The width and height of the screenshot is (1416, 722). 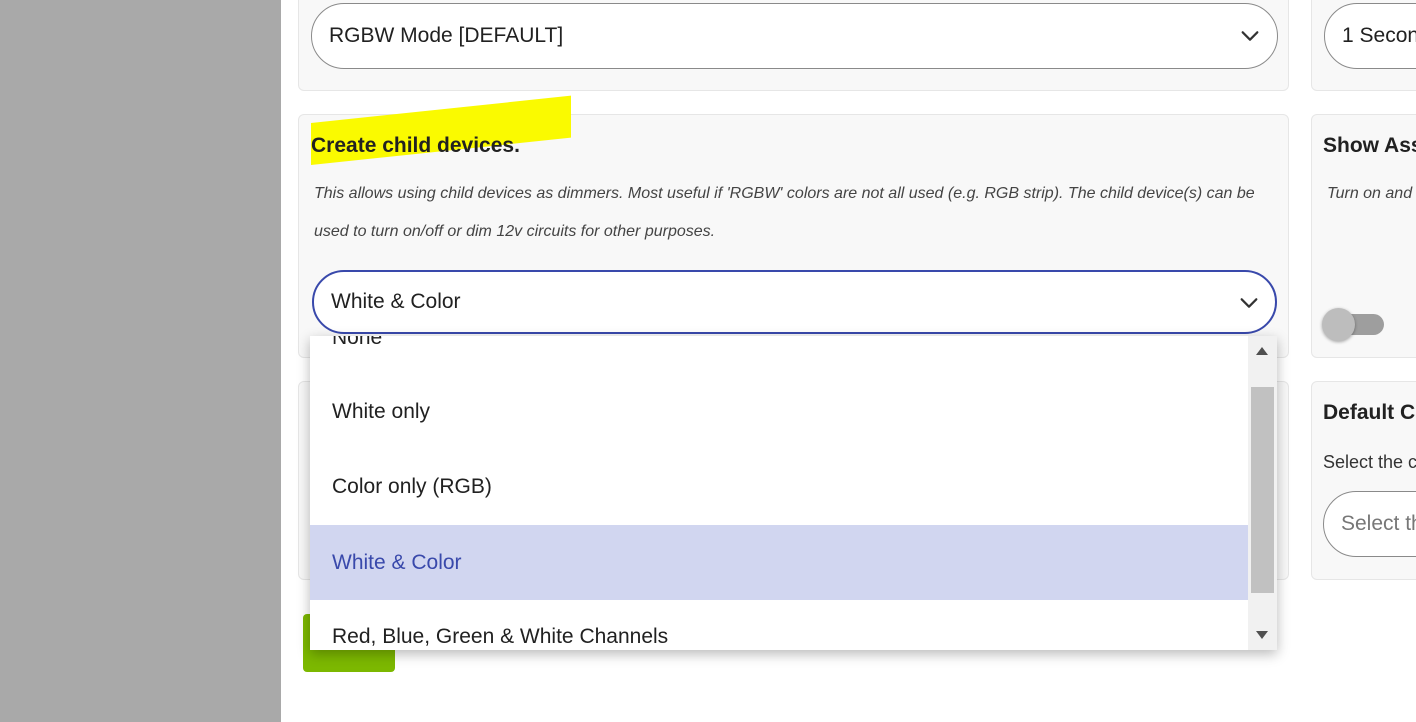 What do you see at coordinates (1262, 490) in the screenshot?
I see `scrollbar-thumb` at bounding box center [1262, 490].